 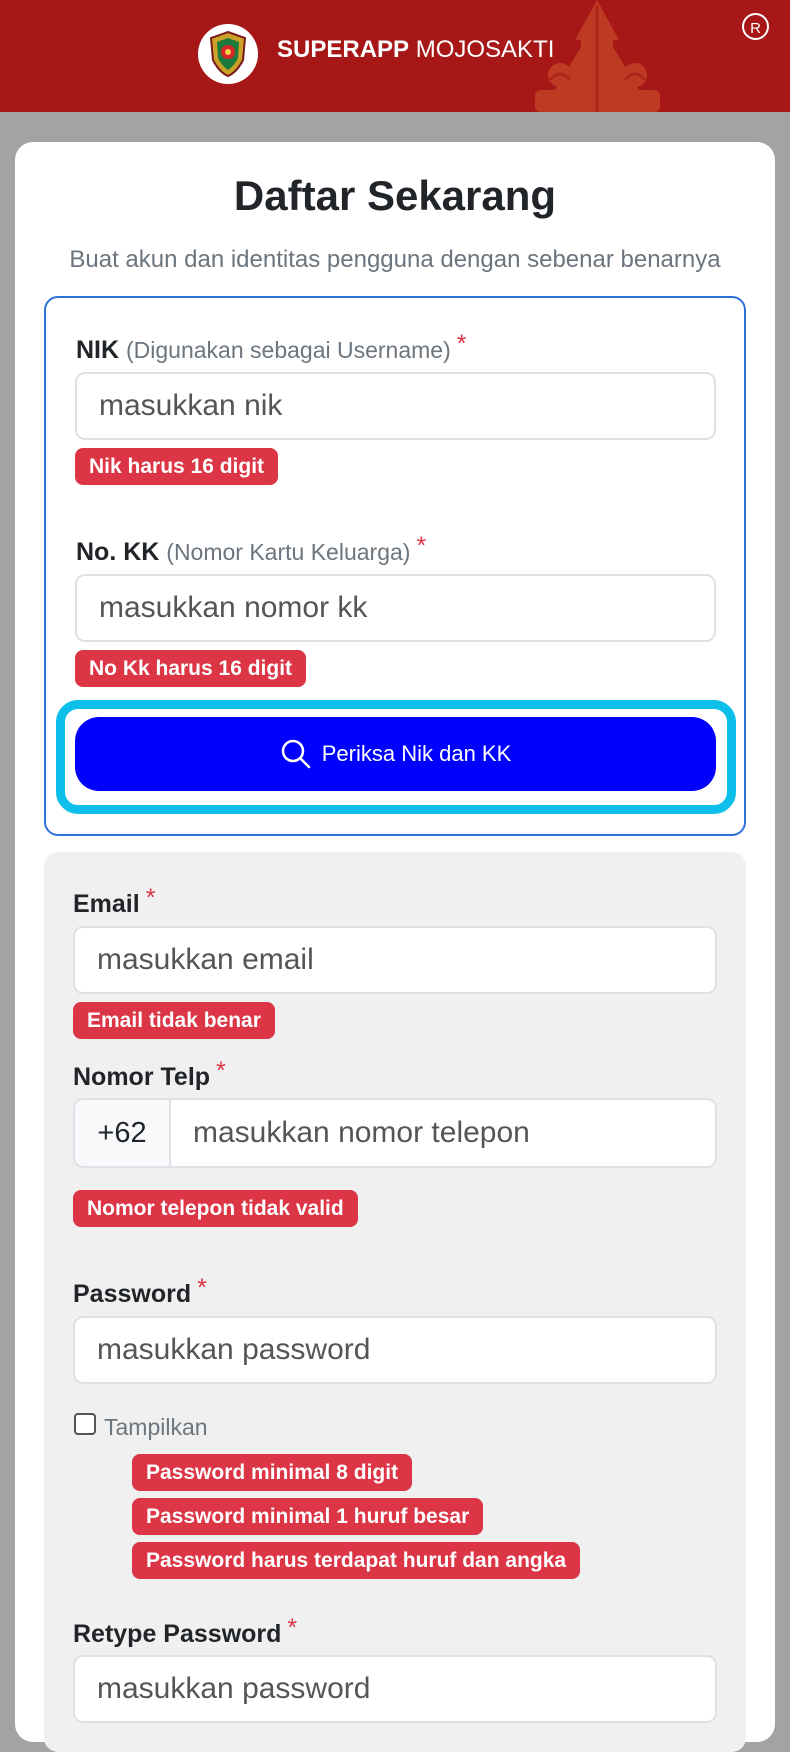 What do you see at coordinates (185, 1631) in the screenshot?
I see `retype-password-label: Retype Password *` at bounding box center [185, 1631].